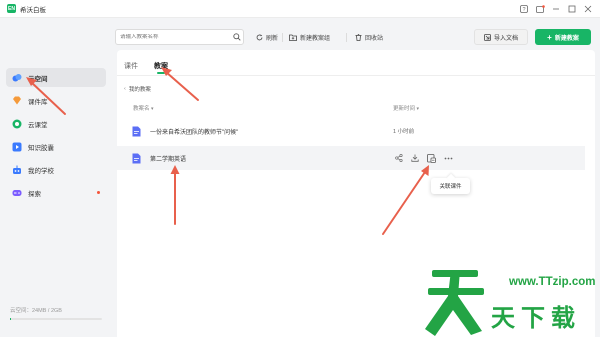 The width and height of the screenshot is (600, 337). I want to click on robot-icon, so click(17, 170).